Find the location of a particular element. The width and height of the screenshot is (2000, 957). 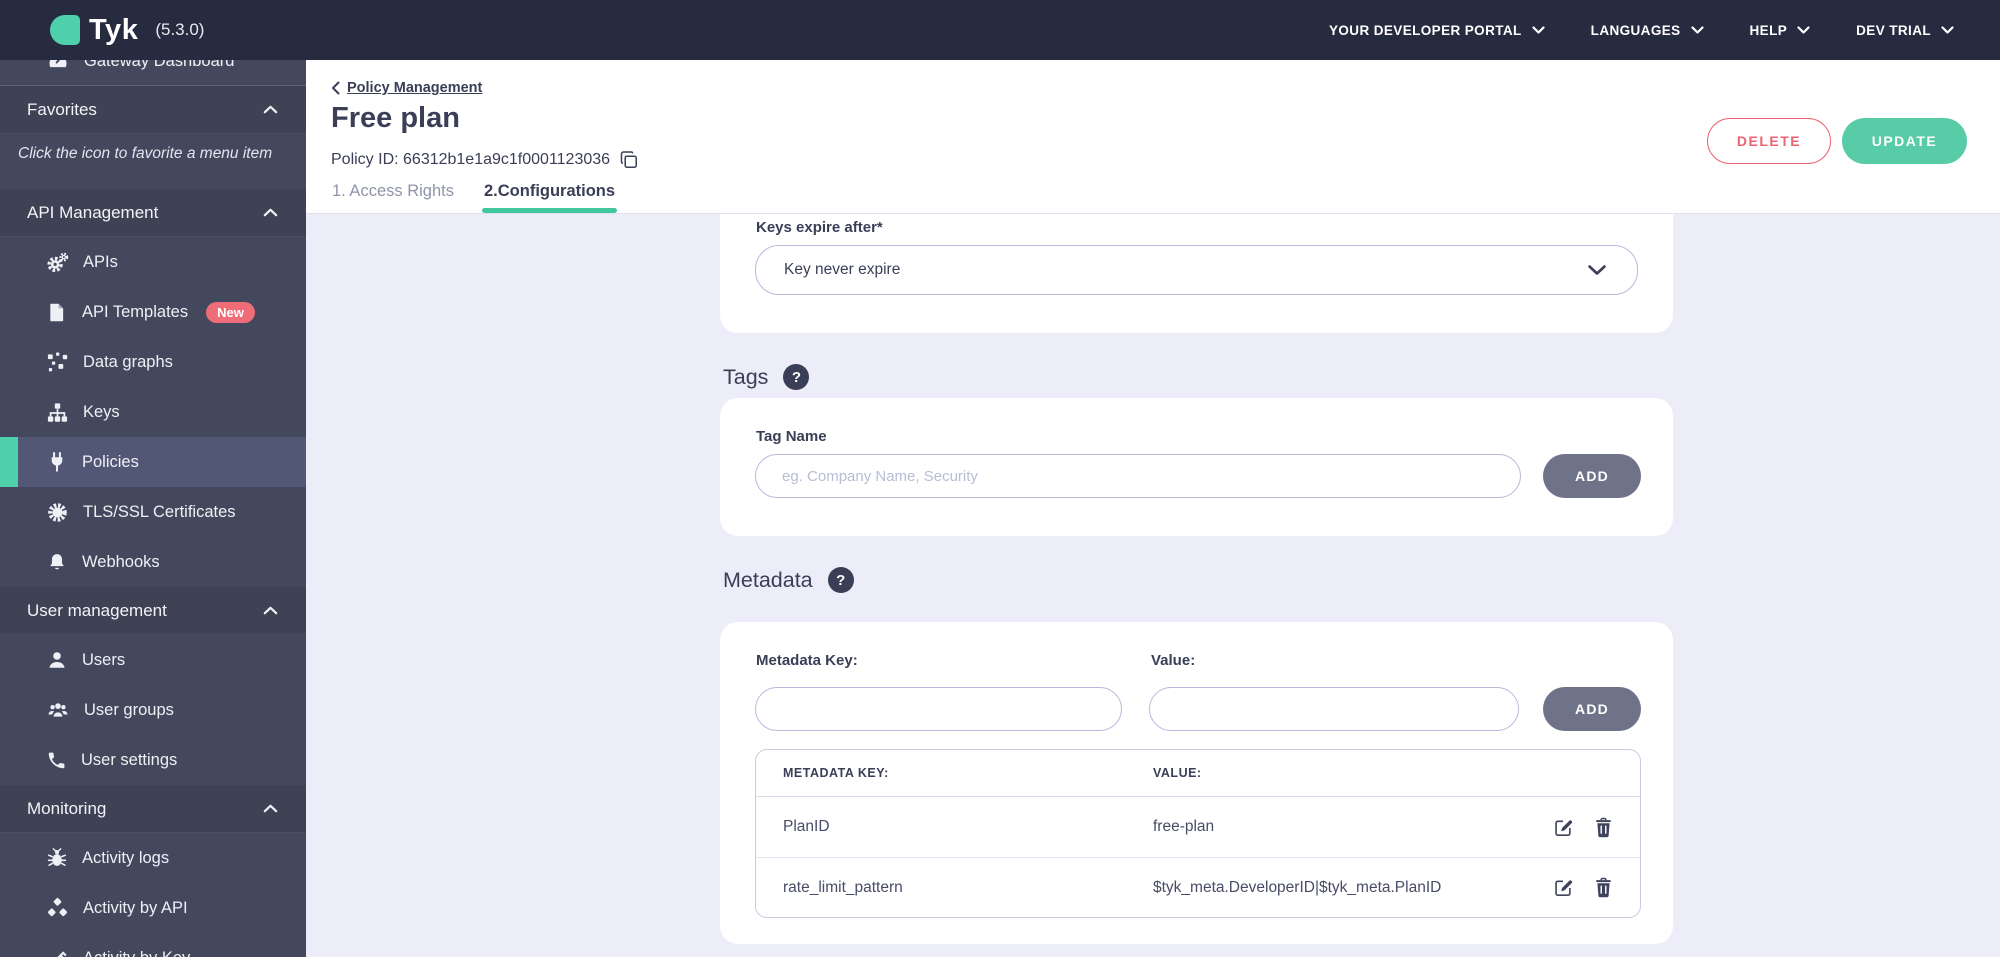

cubes-icon is located at coordinates (57, 906).